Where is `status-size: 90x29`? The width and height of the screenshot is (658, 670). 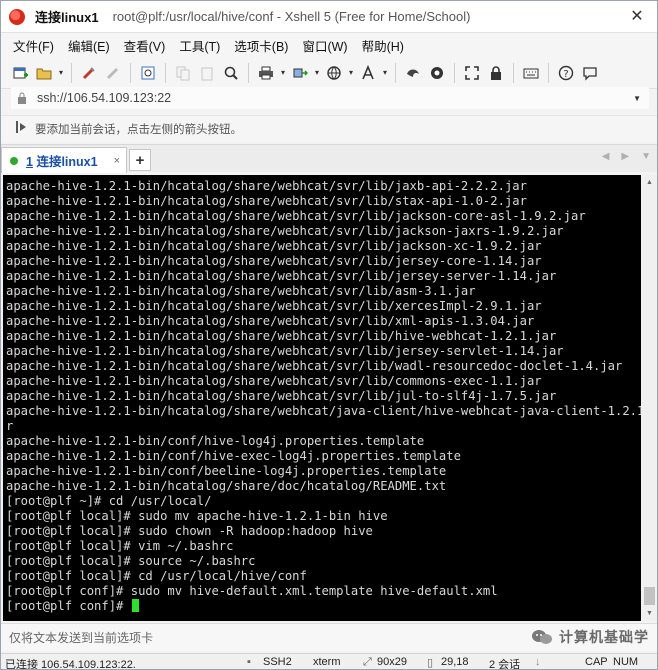
status-size: 90x29 is located at coordinates (392, 662).